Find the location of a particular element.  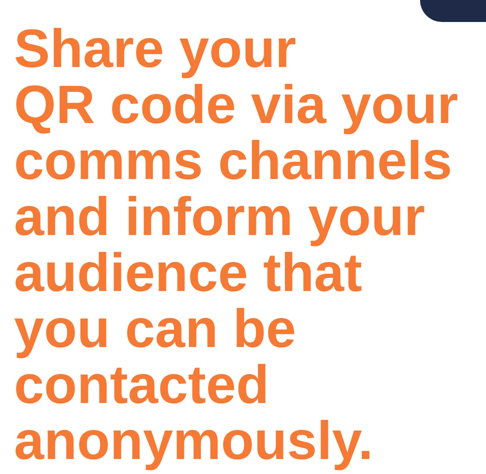

corner-shape is located at coordinates (453, 11).